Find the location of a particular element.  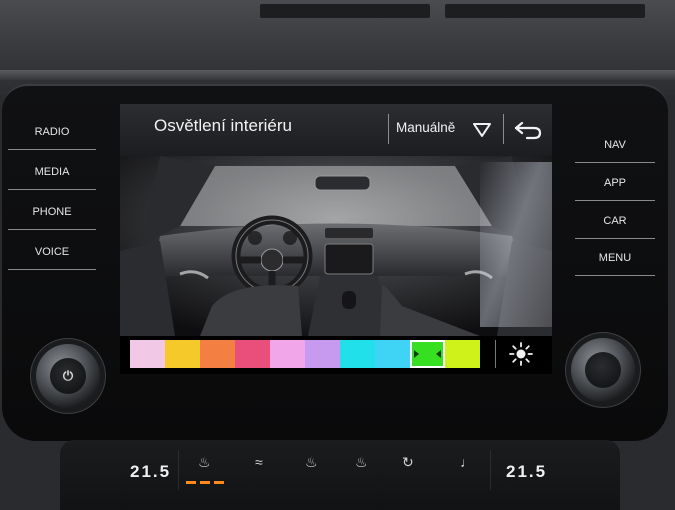

seat-heat-icon: ♨ is located at coordinates (204, 462).